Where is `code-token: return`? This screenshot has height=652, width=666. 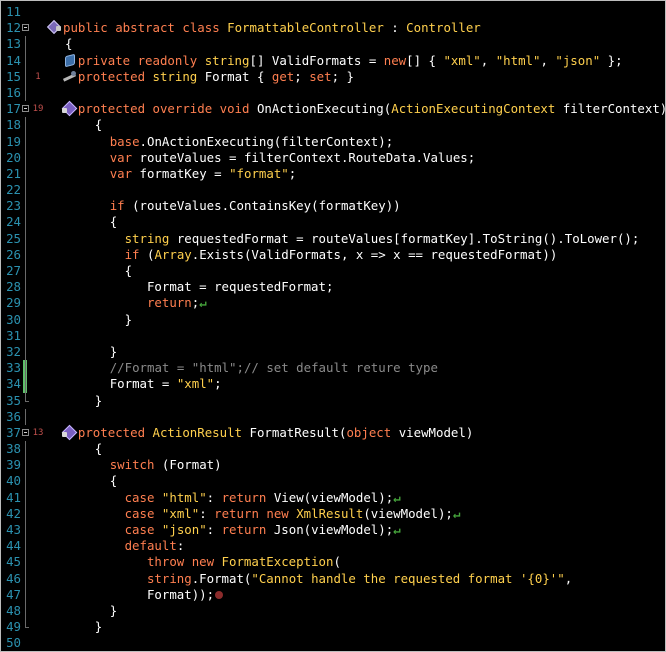 code-token: return is located at coordinates (247, 497).